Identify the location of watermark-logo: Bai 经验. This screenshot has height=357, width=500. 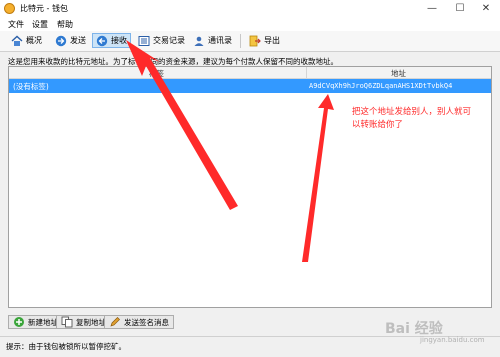
(414, 329).